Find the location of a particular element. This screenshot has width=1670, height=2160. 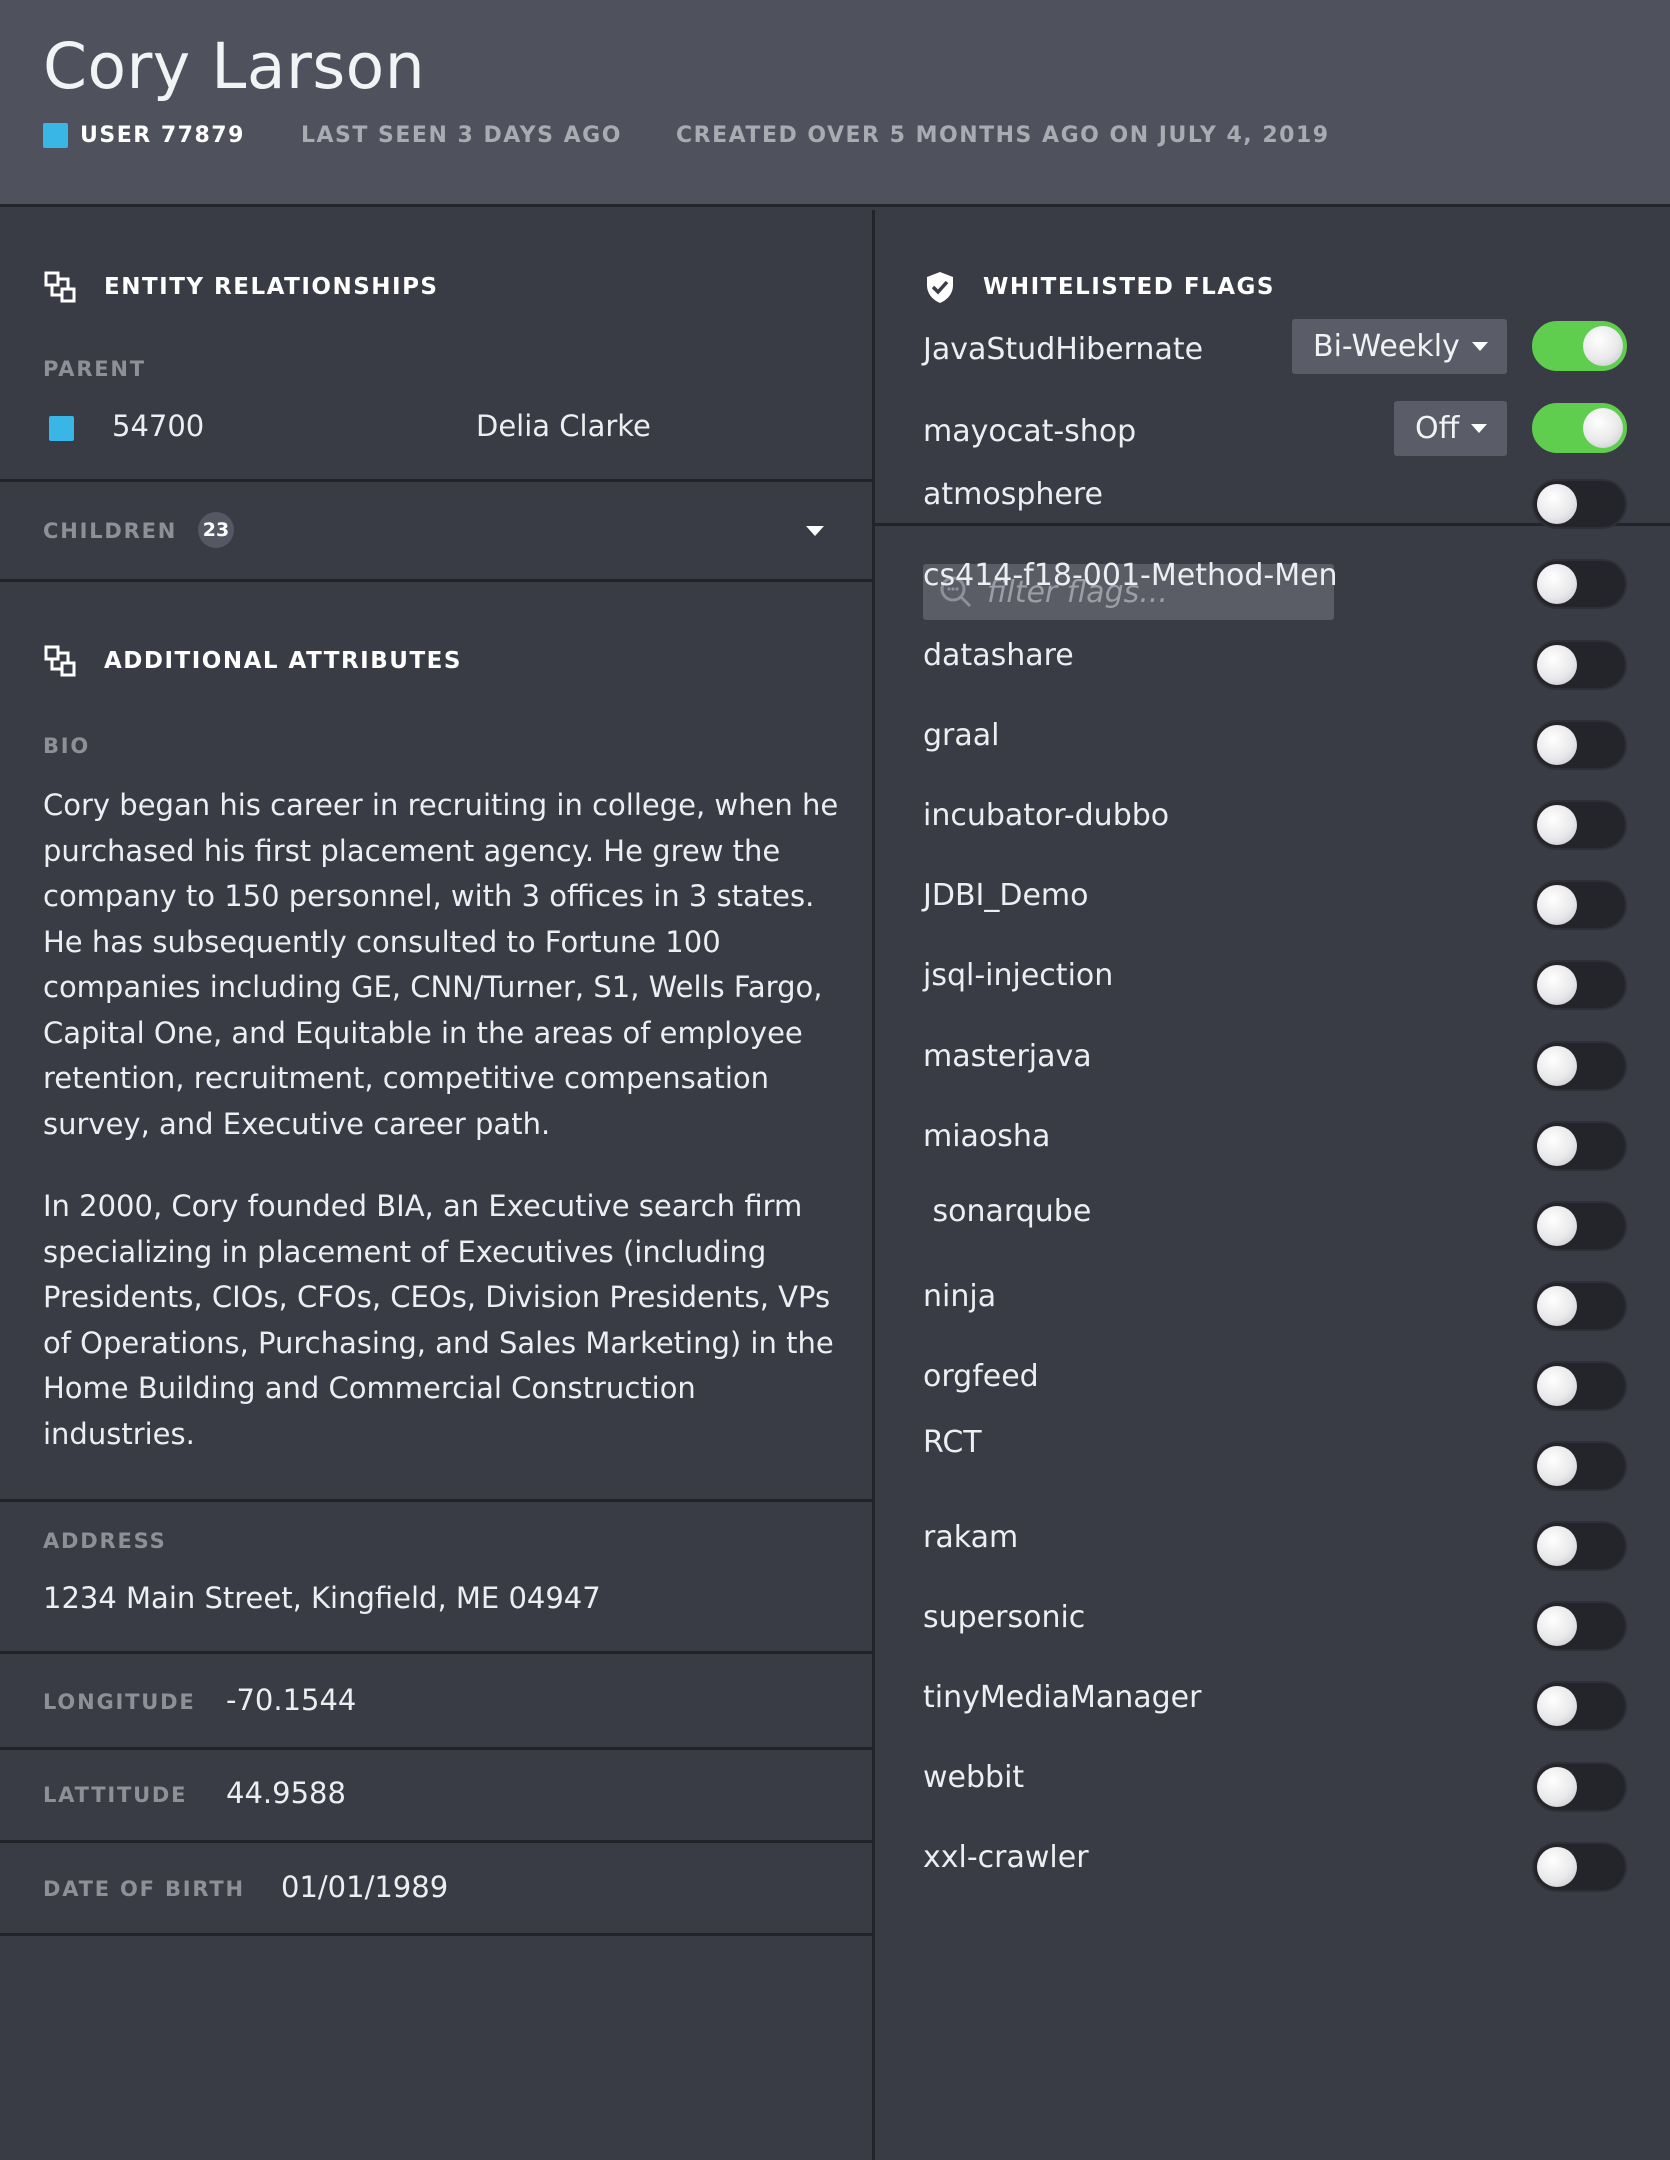

dob-value: 01/01/1989 is located at coordinates (365, 1887).